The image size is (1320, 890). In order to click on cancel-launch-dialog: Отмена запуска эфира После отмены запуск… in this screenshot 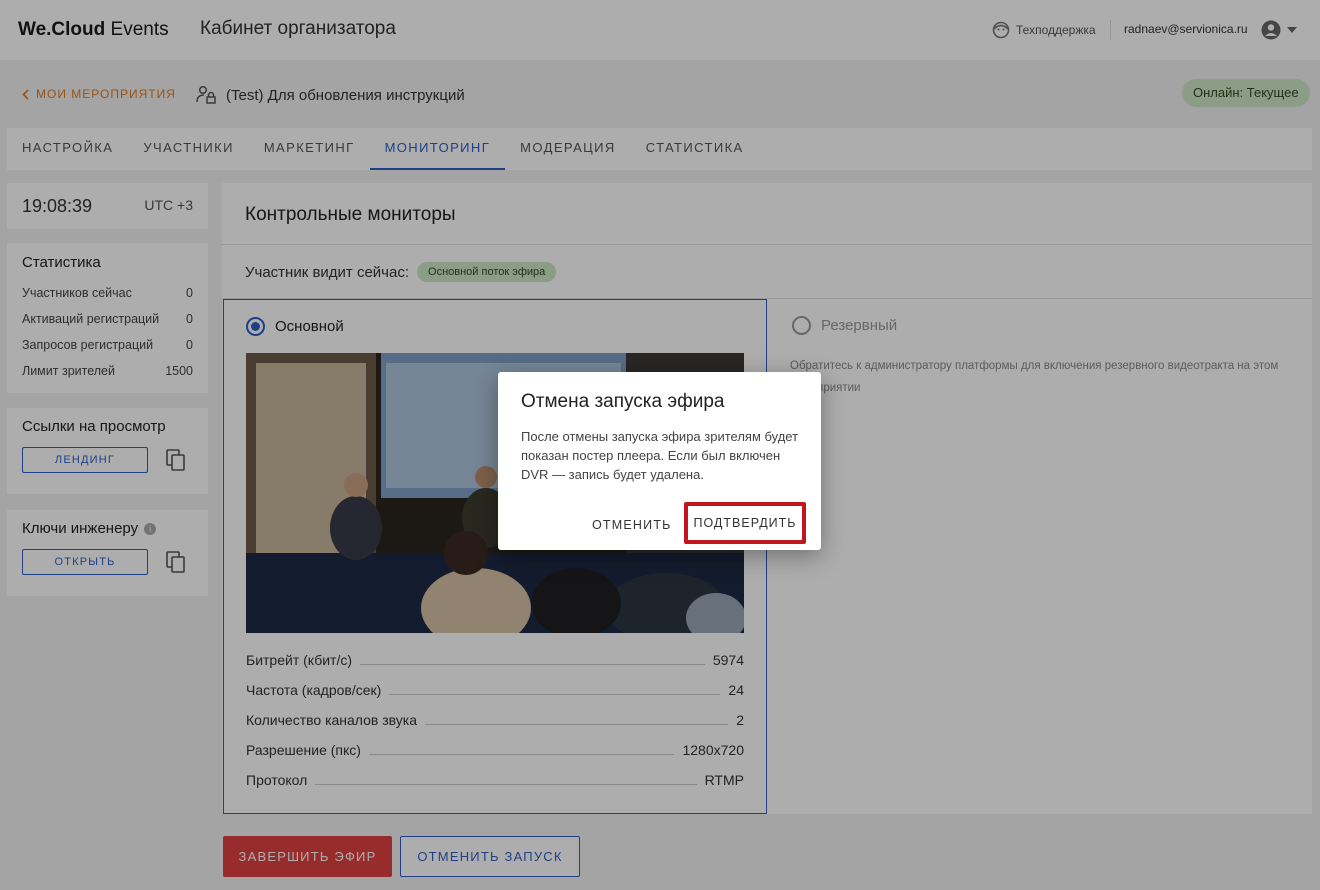, I will do `click(659, 461)`.